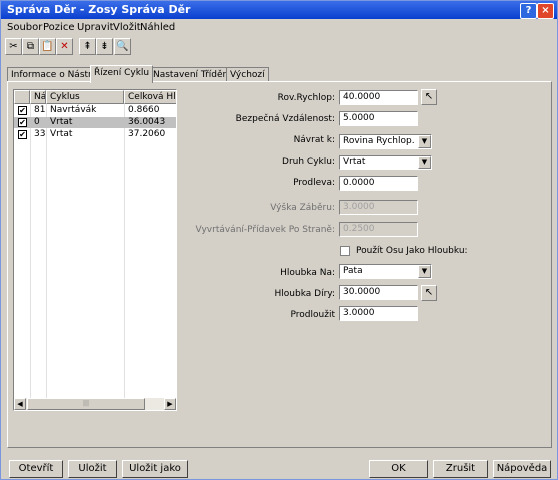 Image resolution: width=558 pixels, height=480 pixels. I want to click on cut-icon: ✂, so click(13, 46).